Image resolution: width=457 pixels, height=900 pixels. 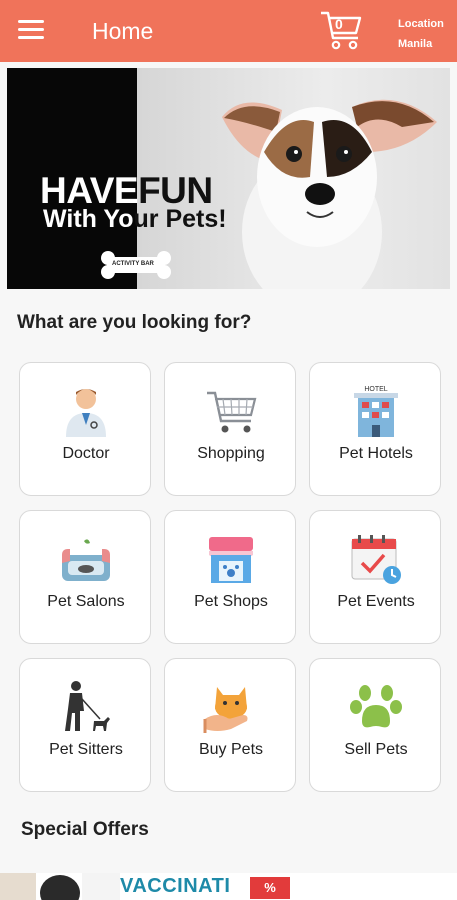 What do you see at coordinates (225, 710) in the screenshot?
I see `cat-in-hand-icon` at bounding box center [225, 710].